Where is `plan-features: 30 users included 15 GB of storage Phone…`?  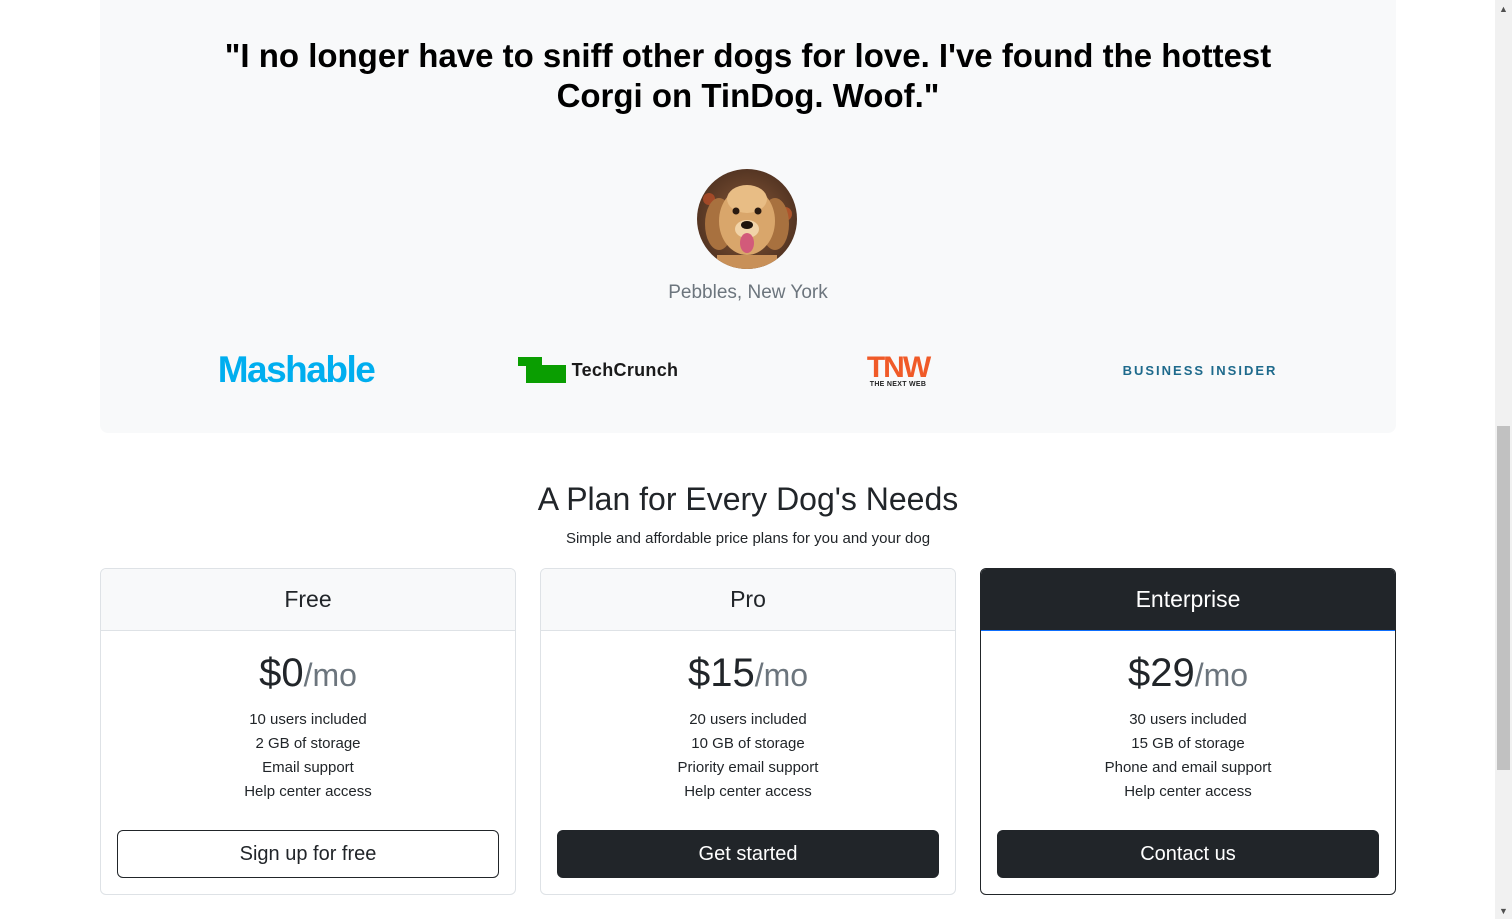
plan-features: 30 users included 15 GB of storage Phone… is located at coordinates (1188, 756).